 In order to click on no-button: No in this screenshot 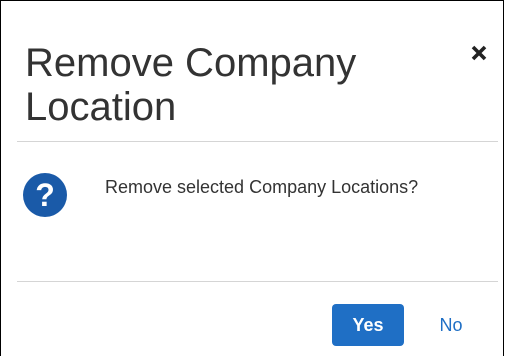, I will do `click(451, 325)`.